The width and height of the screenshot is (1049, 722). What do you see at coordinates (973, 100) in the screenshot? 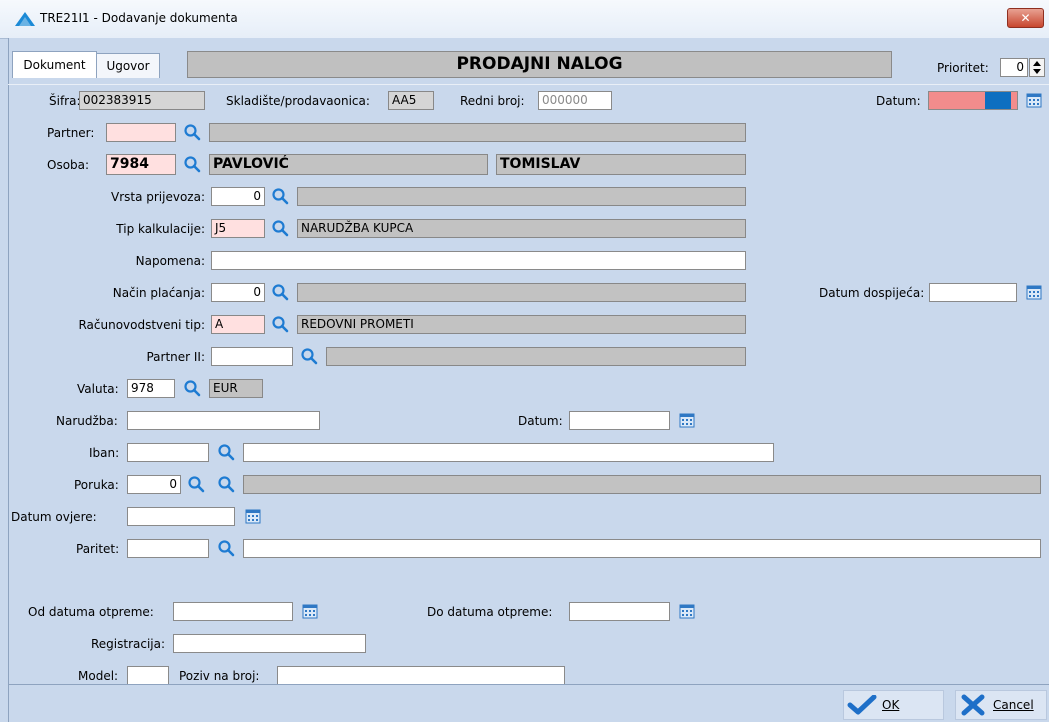
I see `datum-field` at bounding box center [973, 100].